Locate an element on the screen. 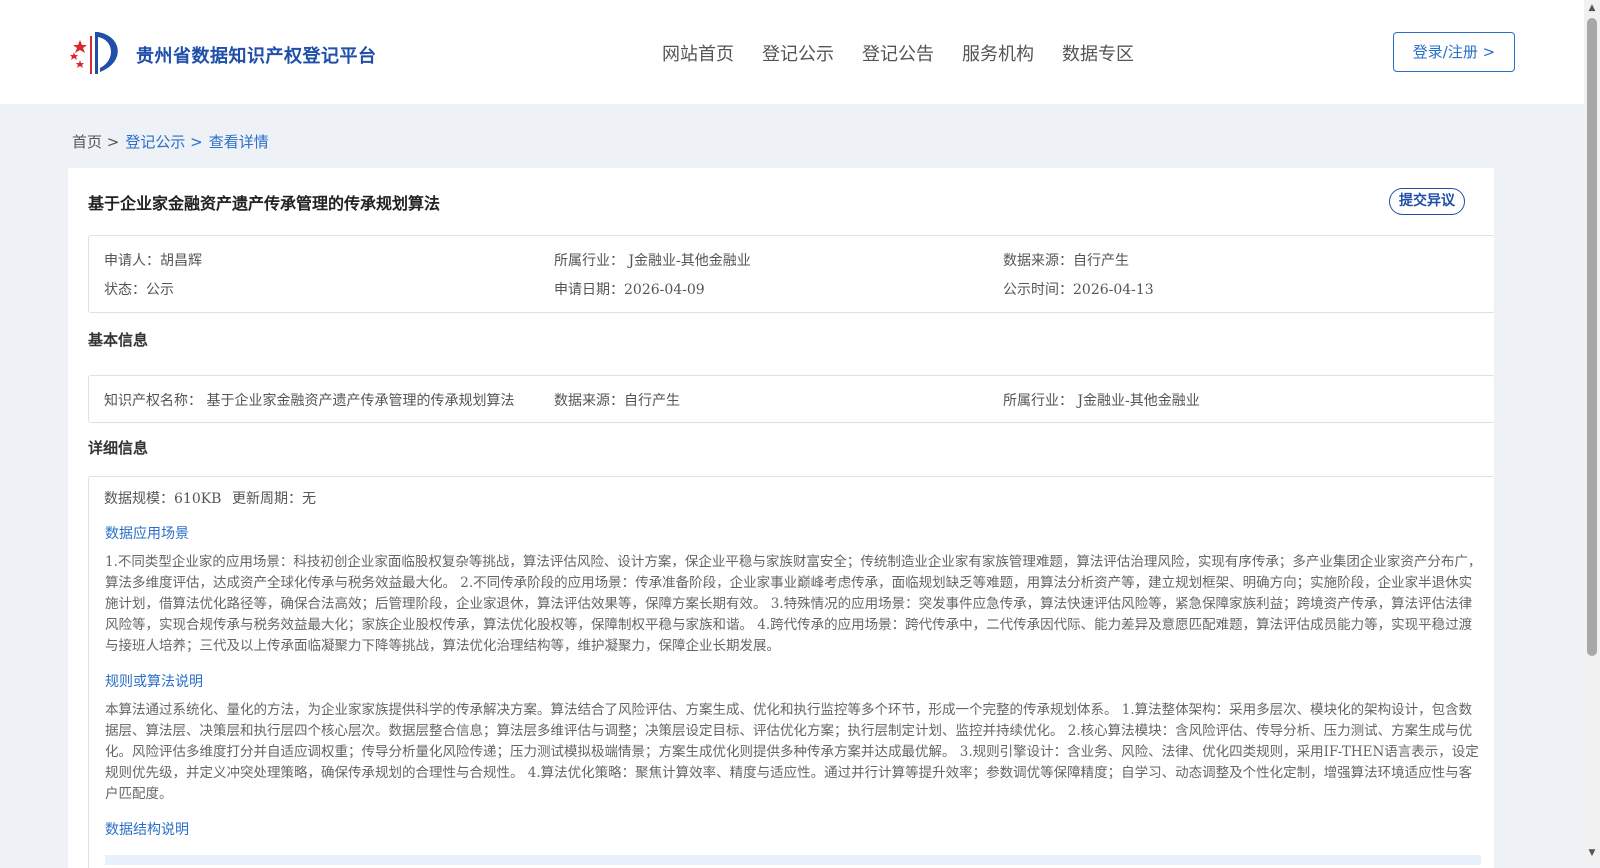  platform-name: 贵州省数据知识产权登记平台 is located at coordinates (256, 55).